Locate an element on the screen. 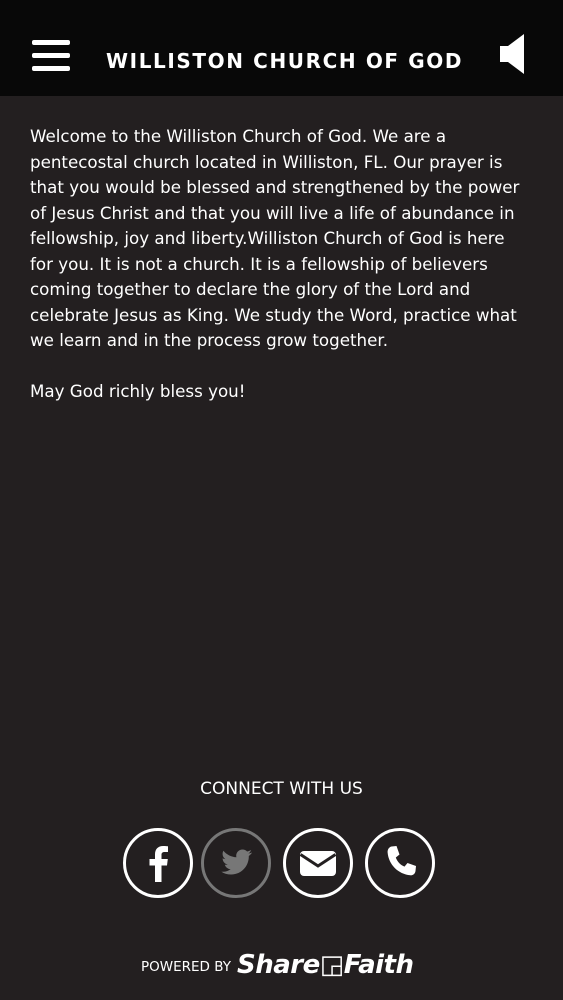 This screenshot has width=563, height=1000. app-header: WILLISTON CHURCH OF GOD is located at coordinates (281, 48).